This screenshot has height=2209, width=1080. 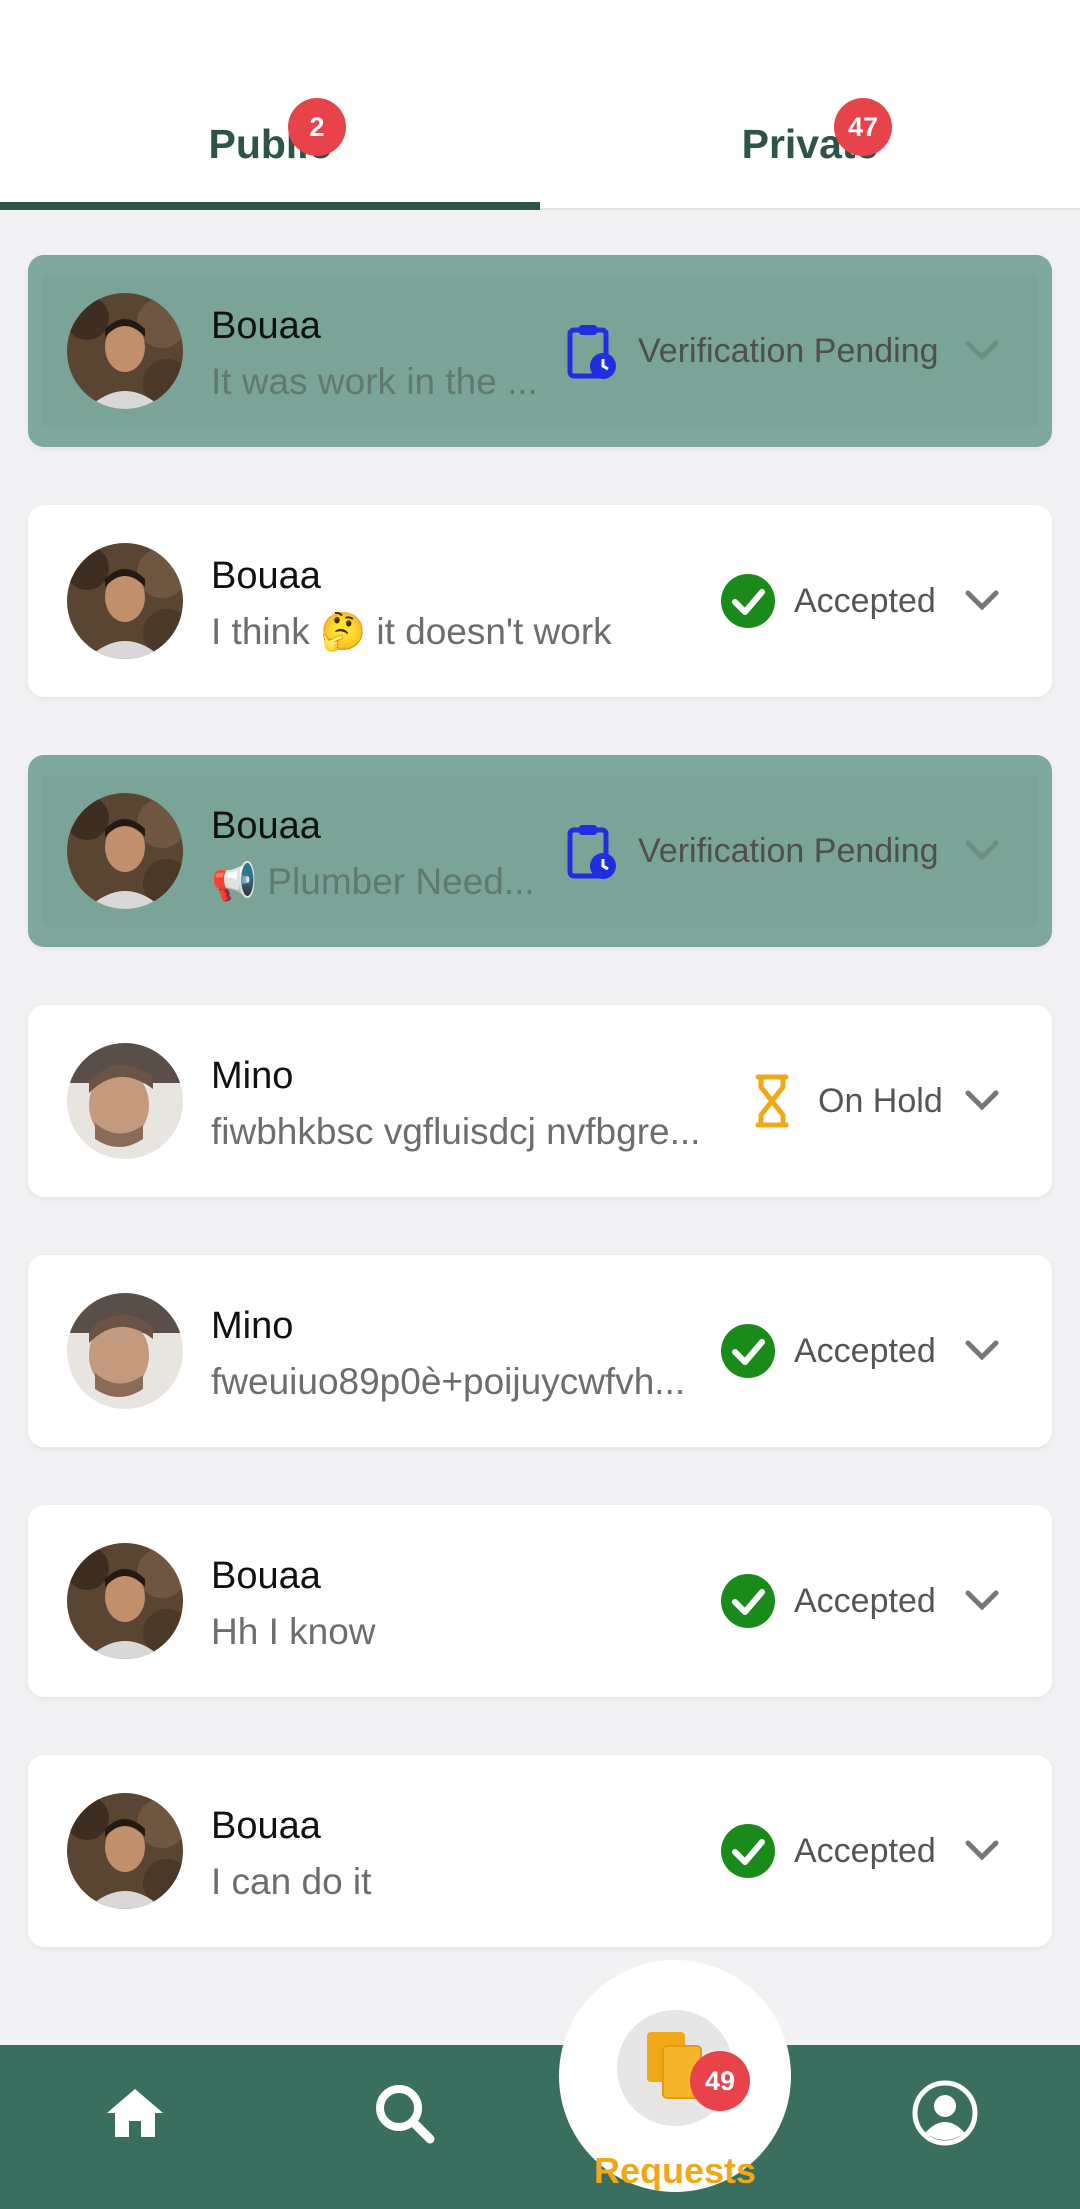 What do you see at coordinates (675, 2171) in the screenshot?
I see `requests-label: Requests` at bounding box center [675, 2171].